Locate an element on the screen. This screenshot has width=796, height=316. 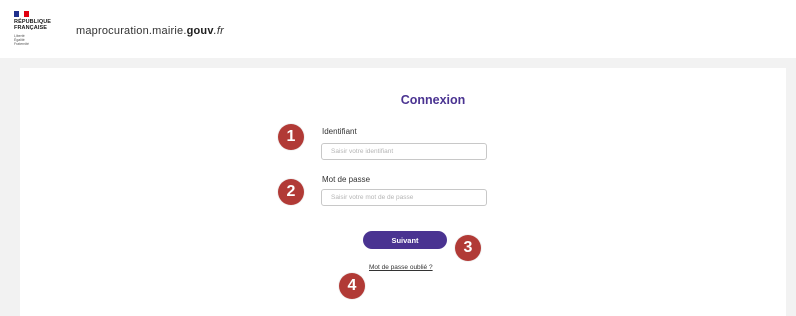
annotation-badge: 4 is located at coordinates (352, 286).